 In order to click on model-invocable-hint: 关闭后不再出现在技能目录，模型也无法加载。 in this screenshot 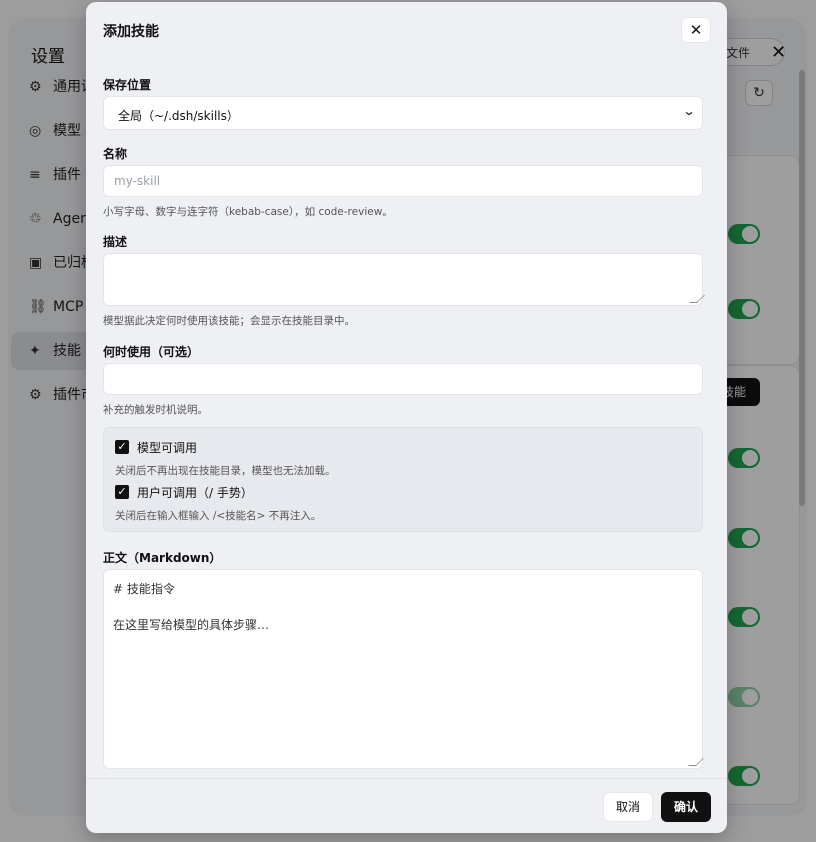, I will do `click(225, 471)`.